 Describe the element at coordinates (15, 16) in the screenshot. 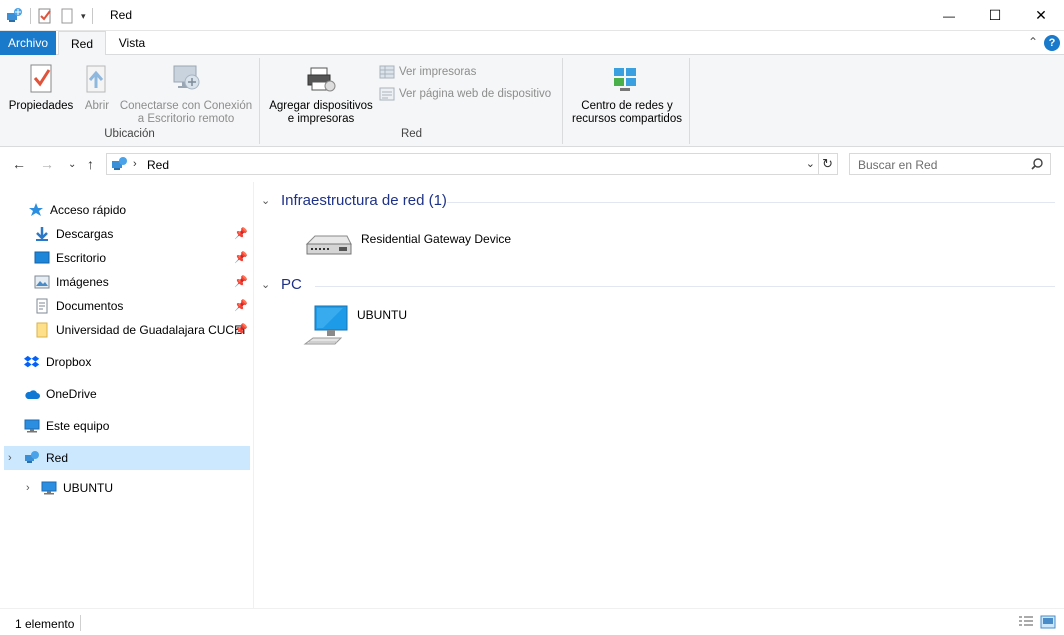

I see `network-app-icon` at that location.